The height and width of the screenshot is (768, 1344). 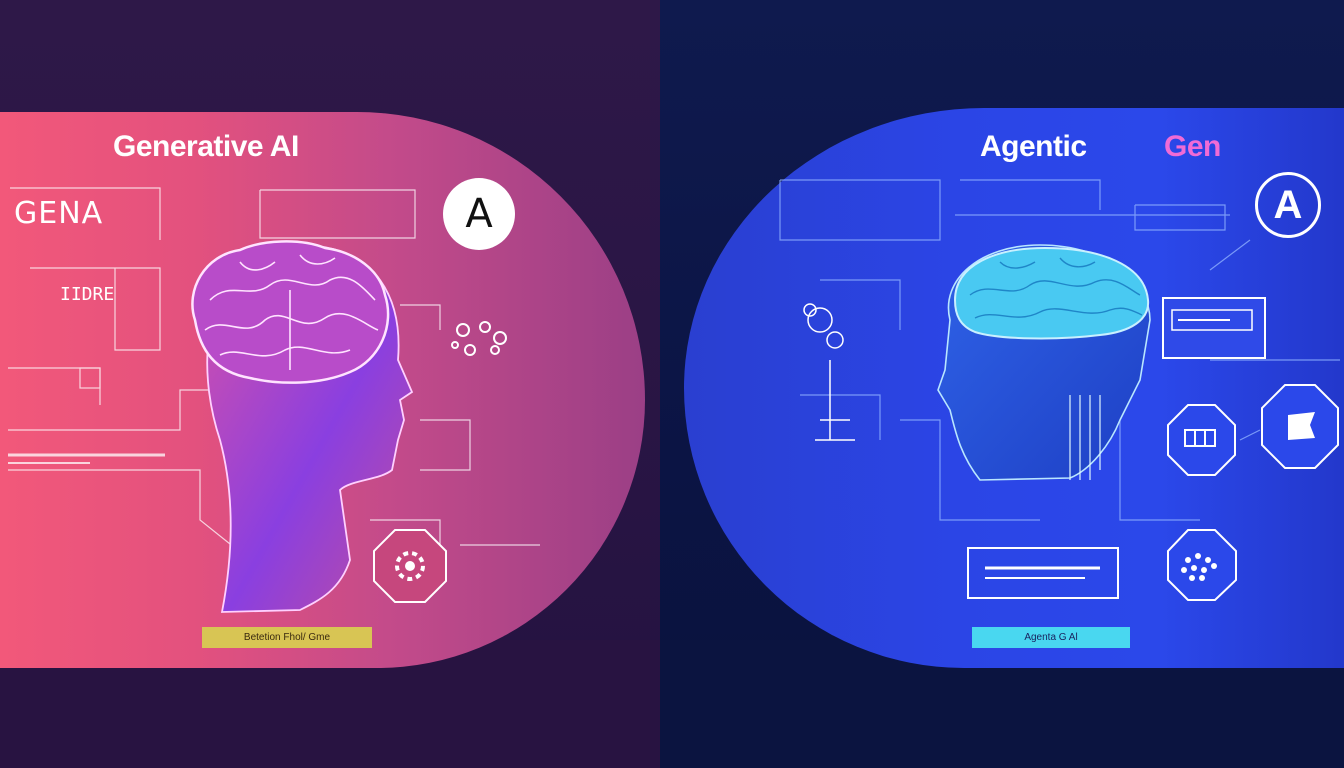 What do you see at coordinates (206, 146) in the screenshot?
I see `generative-ai-title: Generative AI` at bounding box center [206, 146].